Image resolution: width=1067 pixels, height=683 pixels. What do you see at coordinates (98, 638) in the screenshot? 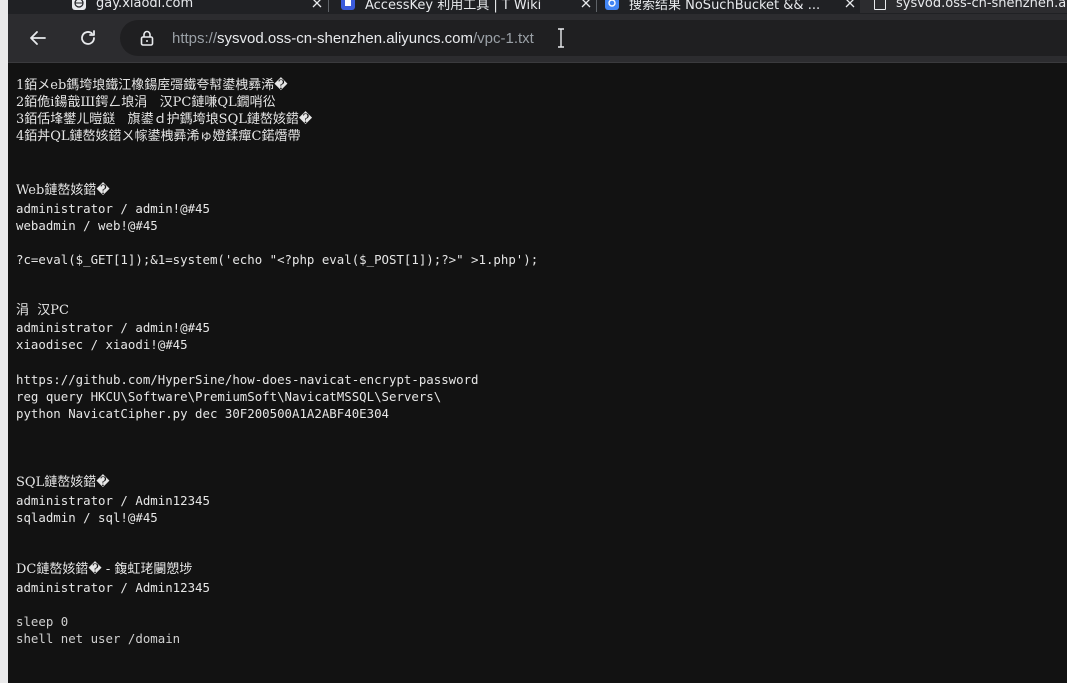
I see `text-line: shell net user /domain` at bounding box center [98, 638].